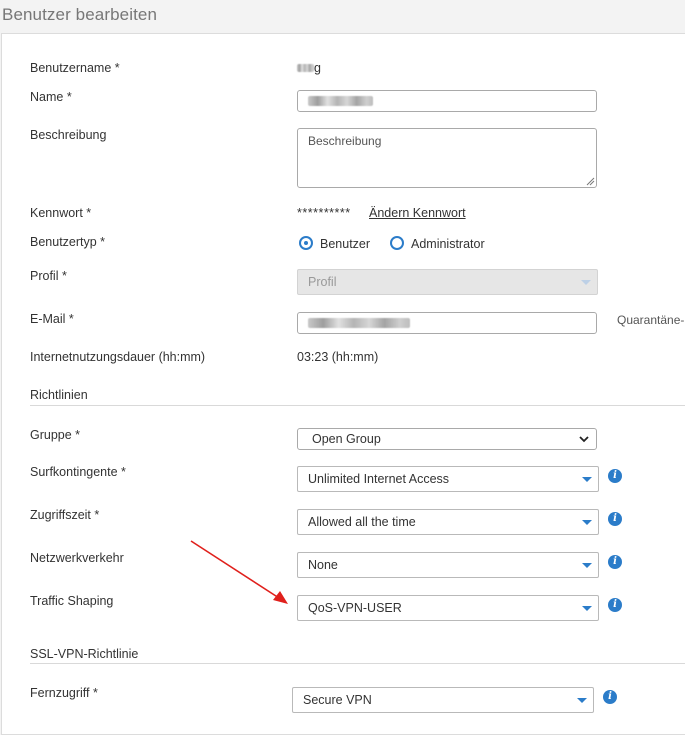 The height and width of the screenshot is (735, 685). Describe the element at coordinates (345, 244) in the screenshot. I see `radio-benutzer-label: Benutzer` at that location.